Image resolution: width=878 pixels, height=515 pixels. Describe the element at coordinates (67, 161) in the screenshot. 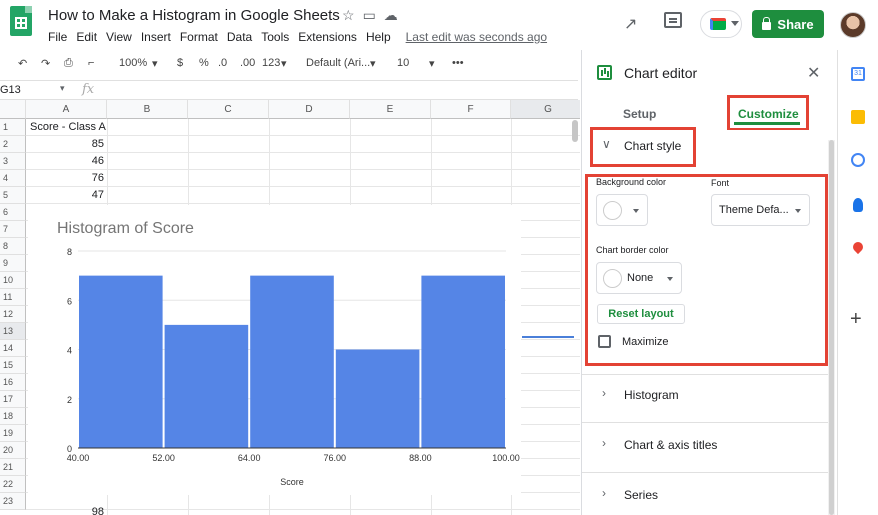

I see `cell-a3: 46` at that location.